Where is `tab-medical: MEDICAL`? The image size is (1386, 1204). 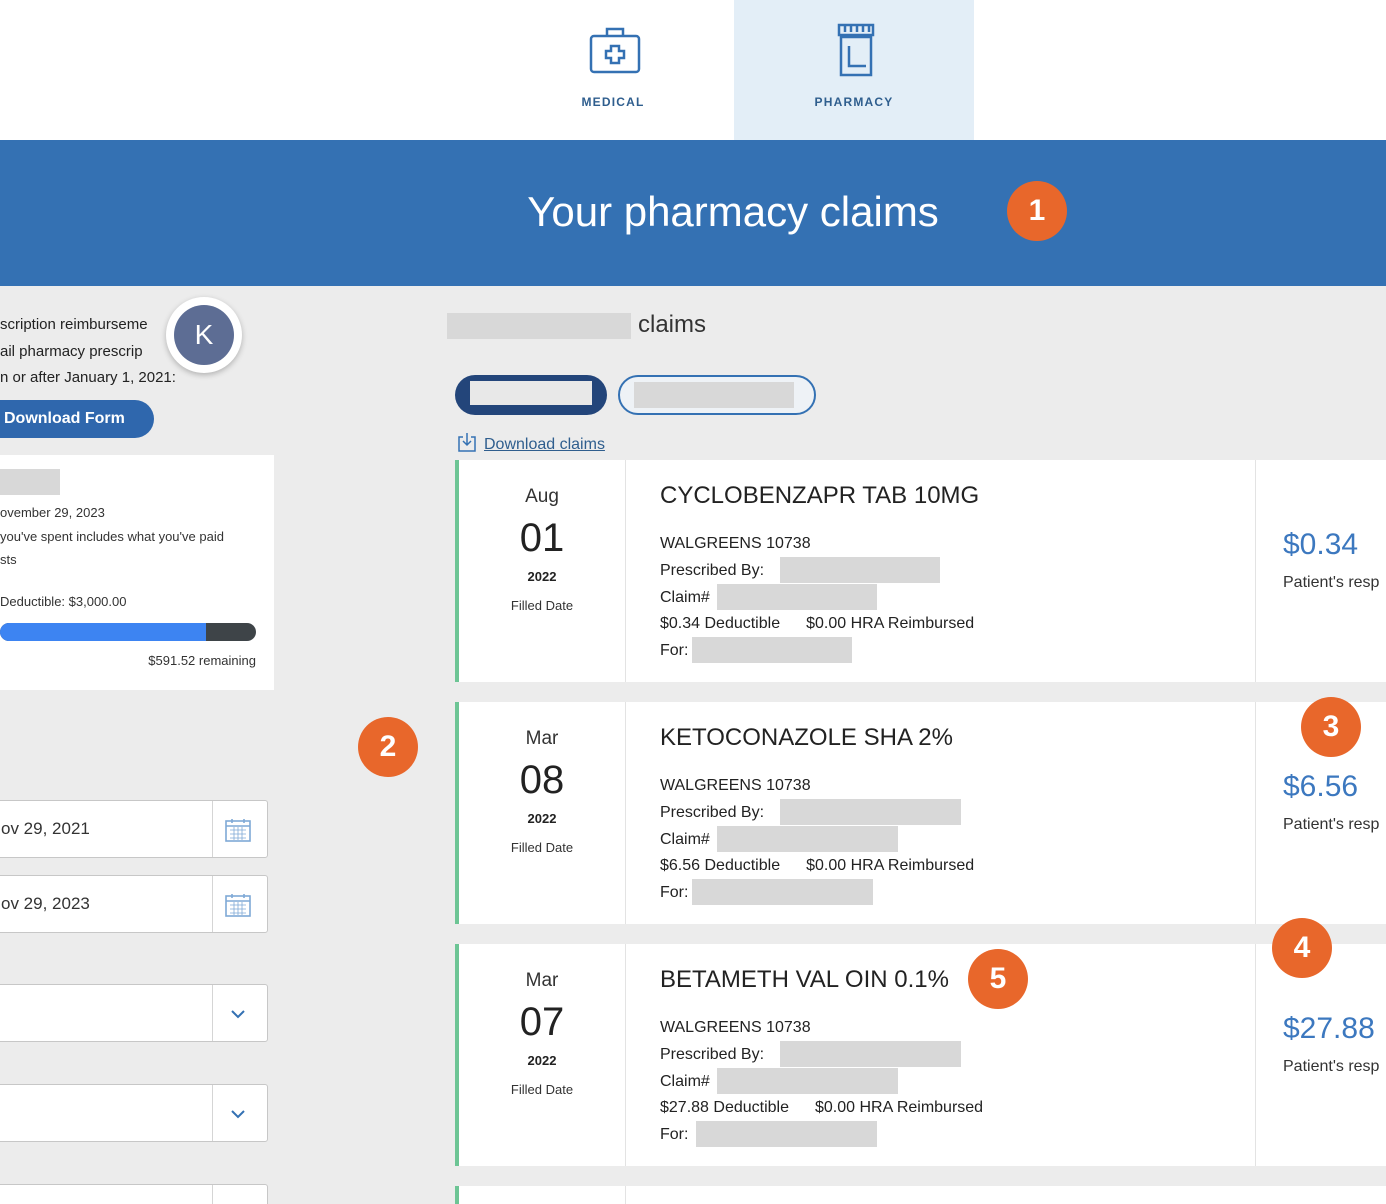
tab-medical: MEDICAL is located at coordinates (613, 70).